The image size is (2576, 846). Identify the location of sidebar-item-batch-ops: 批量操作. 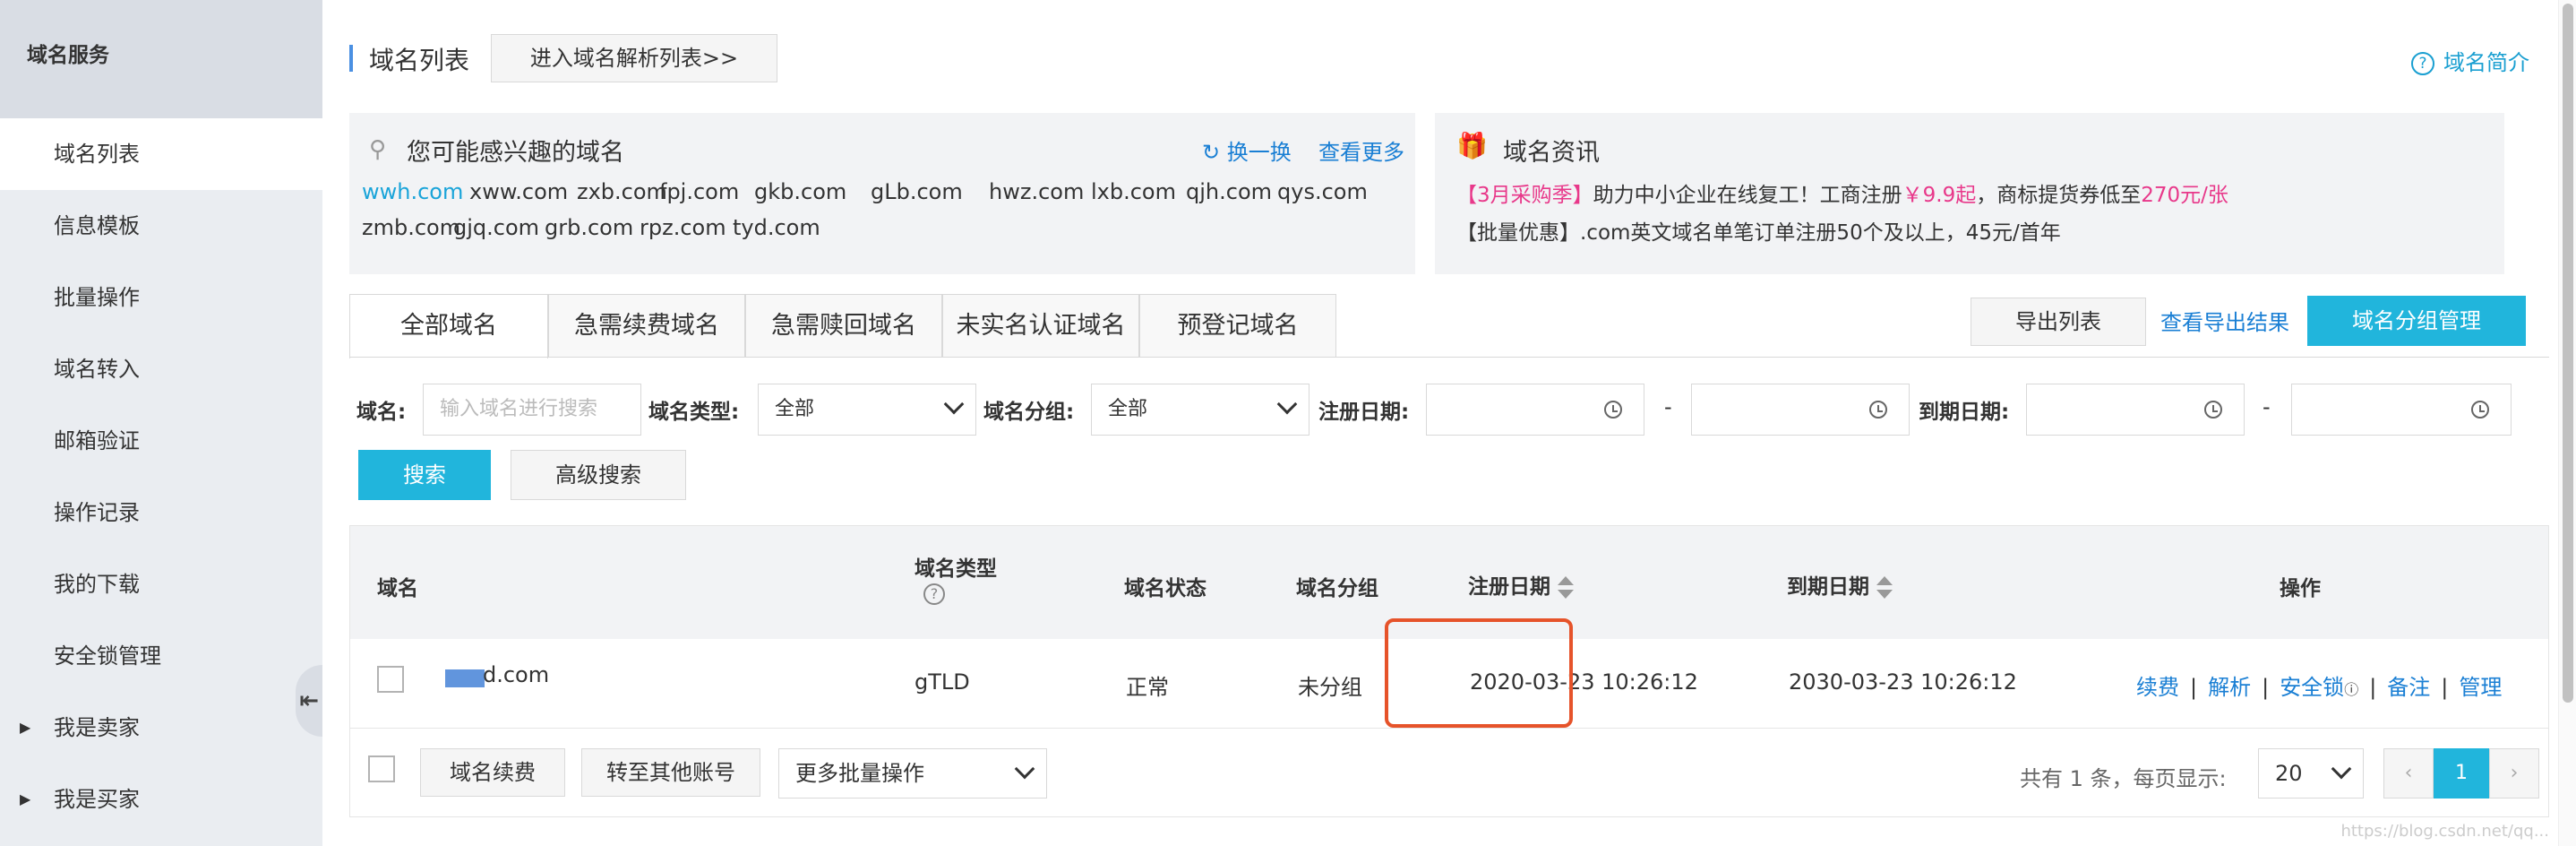
(161, 298).